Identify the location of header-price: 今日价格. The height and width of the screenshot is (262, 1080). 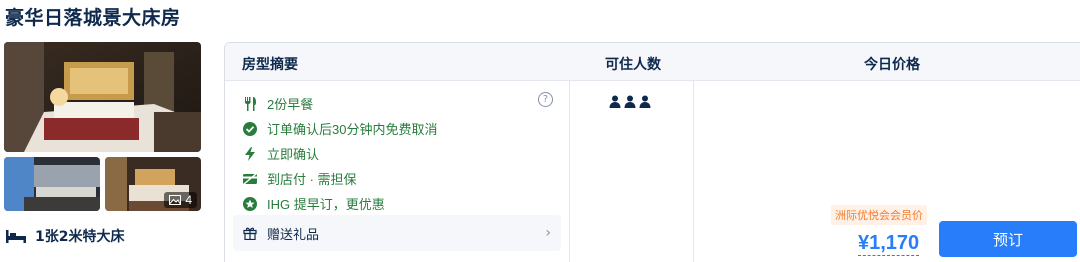
(892, 65).